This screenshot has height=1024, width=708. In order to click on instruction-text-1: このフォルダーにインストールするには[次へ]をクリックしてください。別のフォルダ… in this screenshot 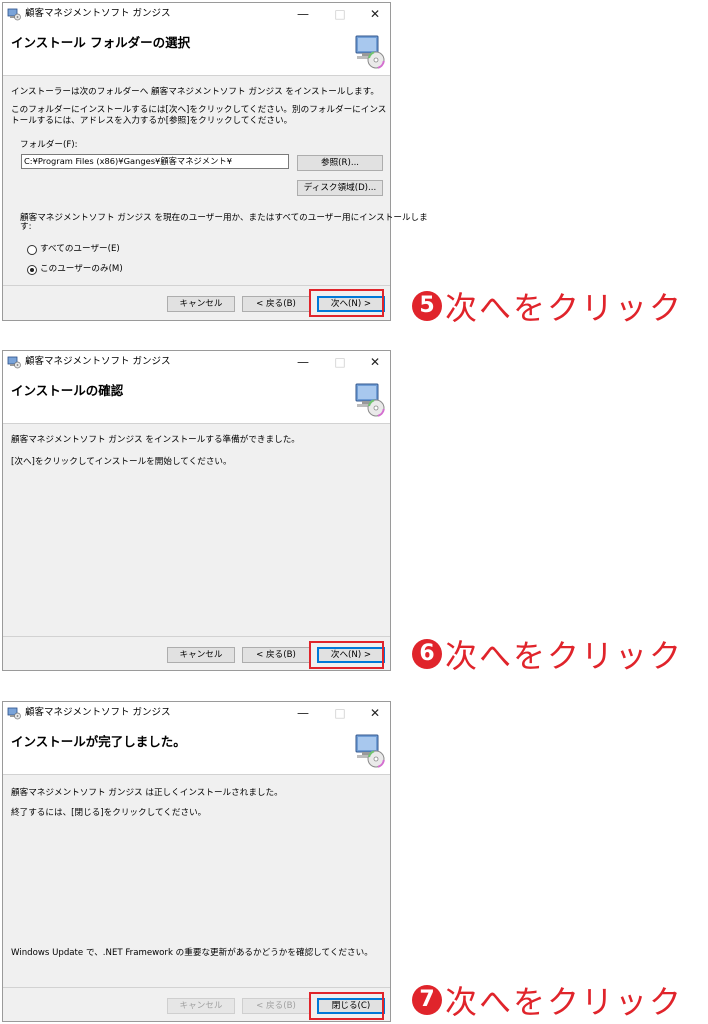, I will do `click(199, 110)`.